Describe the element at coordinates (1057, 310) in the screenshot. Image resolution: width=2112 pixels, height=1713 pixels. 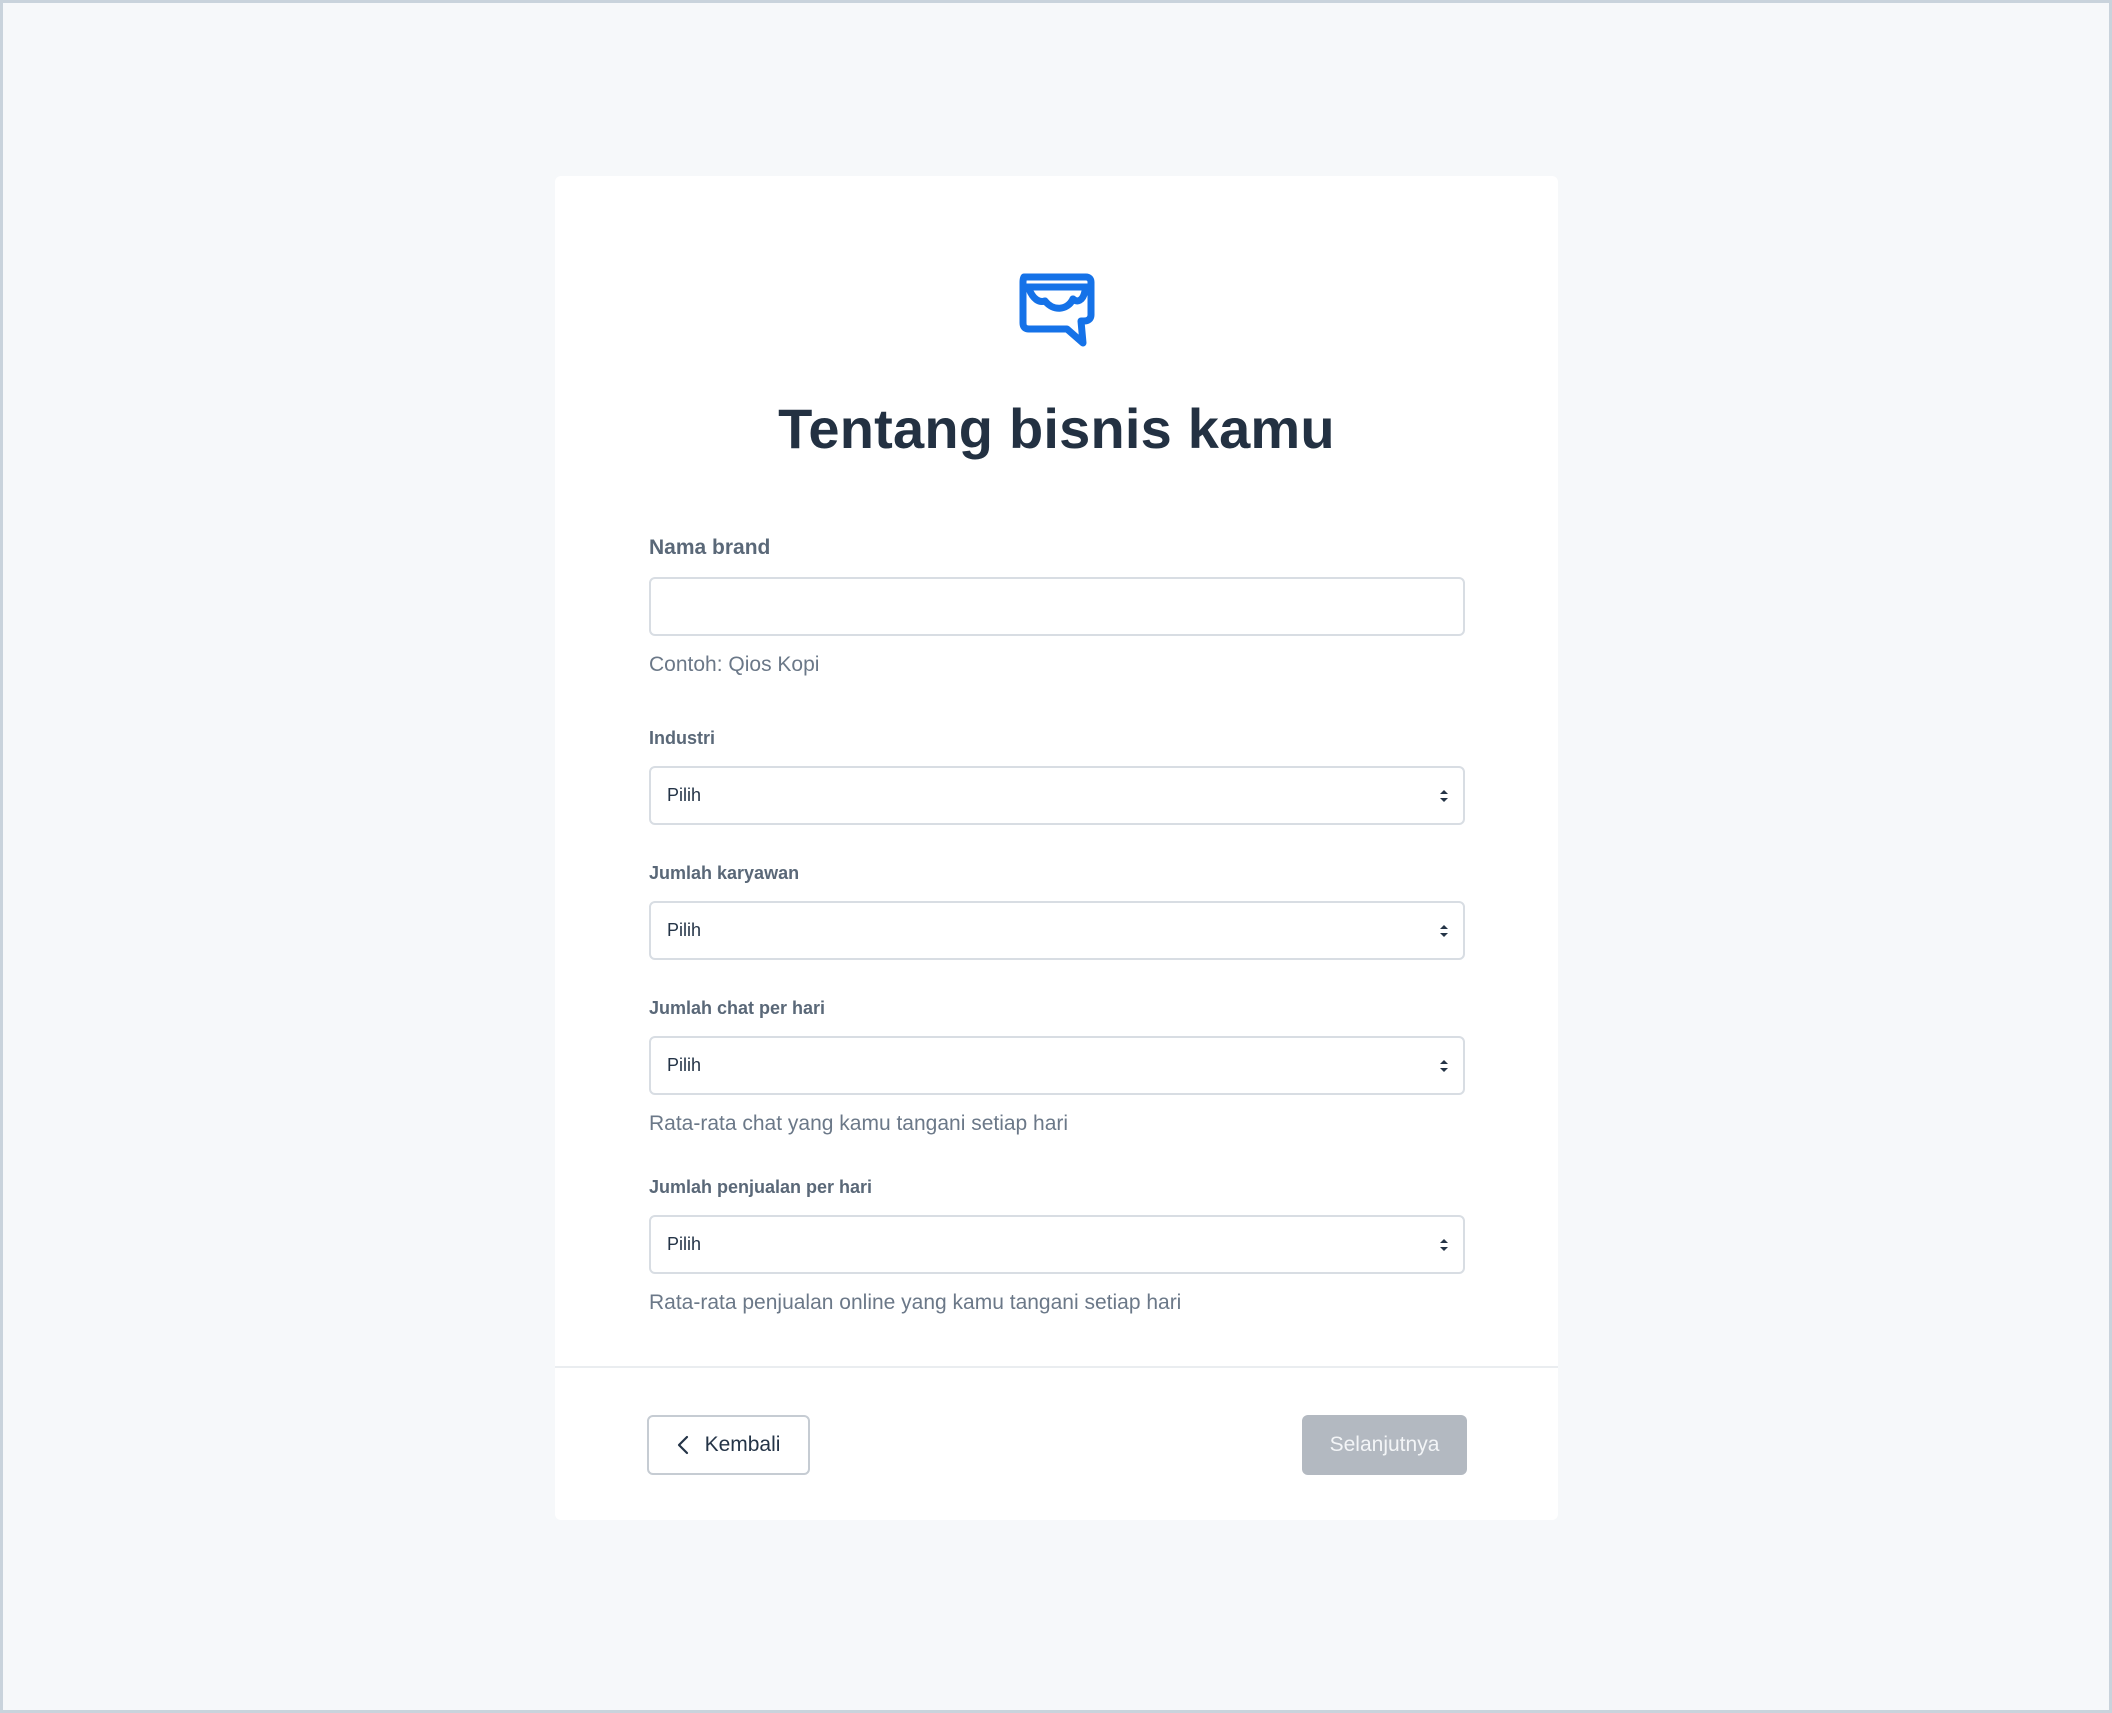
I see `chat-shop-icon` at that location.